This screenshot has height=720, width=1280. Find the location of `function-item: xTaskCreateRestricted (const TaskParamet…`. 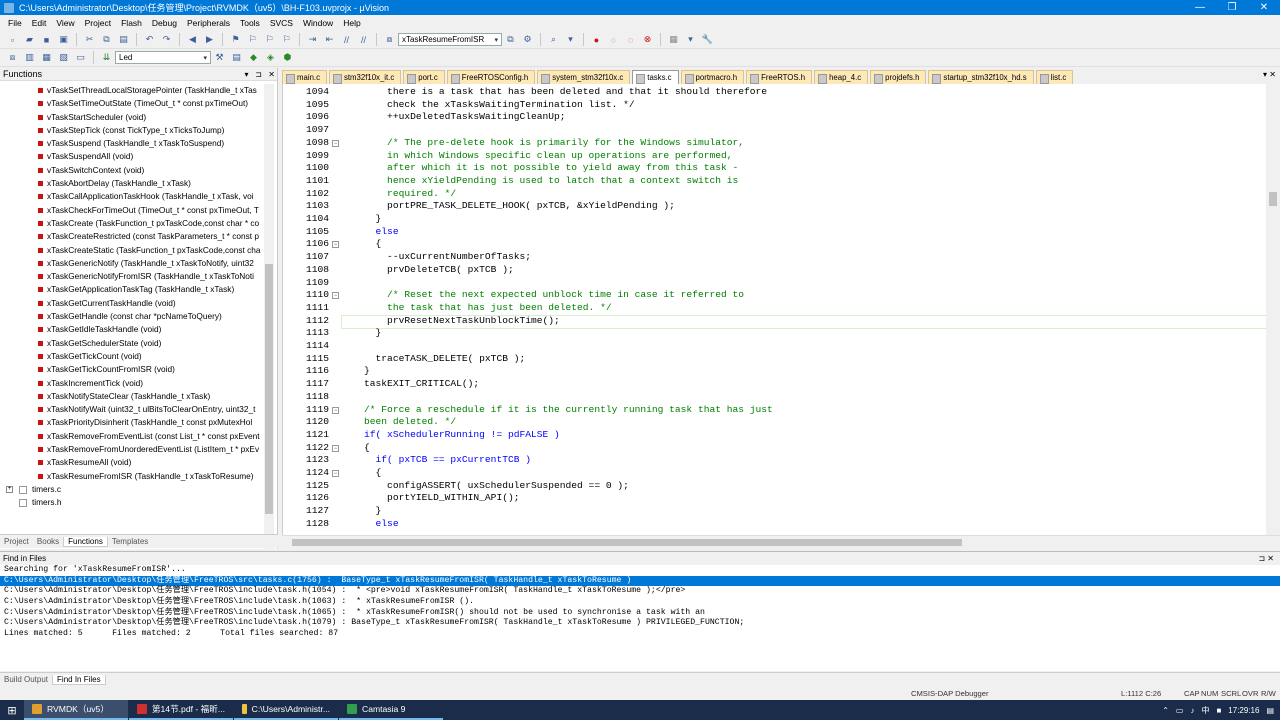

function-item: xTaskCreateRestricted (const TaskParamet… is located at coordinates (131, 236).